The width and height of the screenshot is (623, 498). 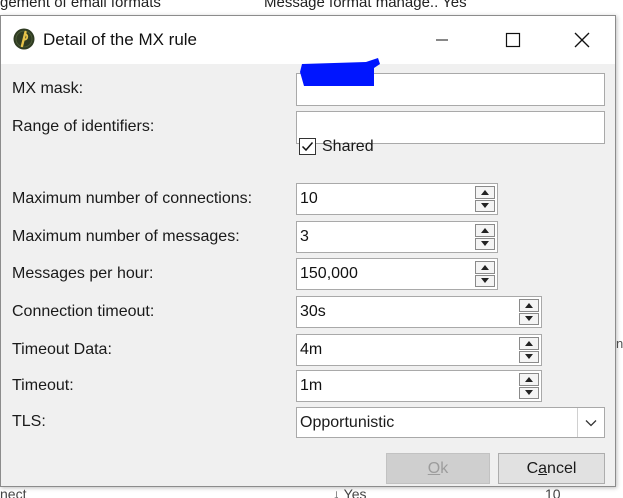 I want to click on mx-mask-label: MX mask:, so click(x=48, y=88).